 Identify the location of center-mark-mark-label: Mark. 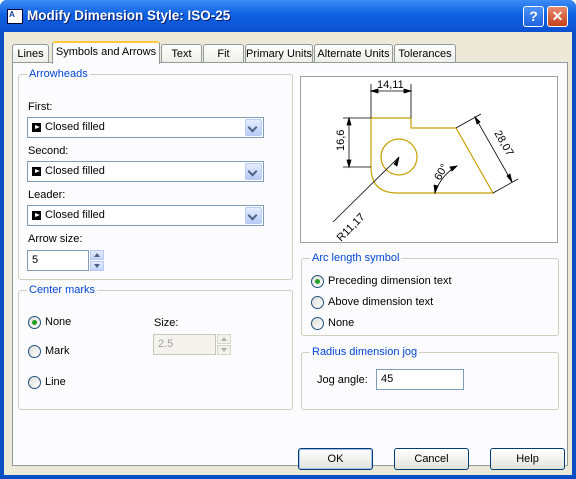
(57, 351).